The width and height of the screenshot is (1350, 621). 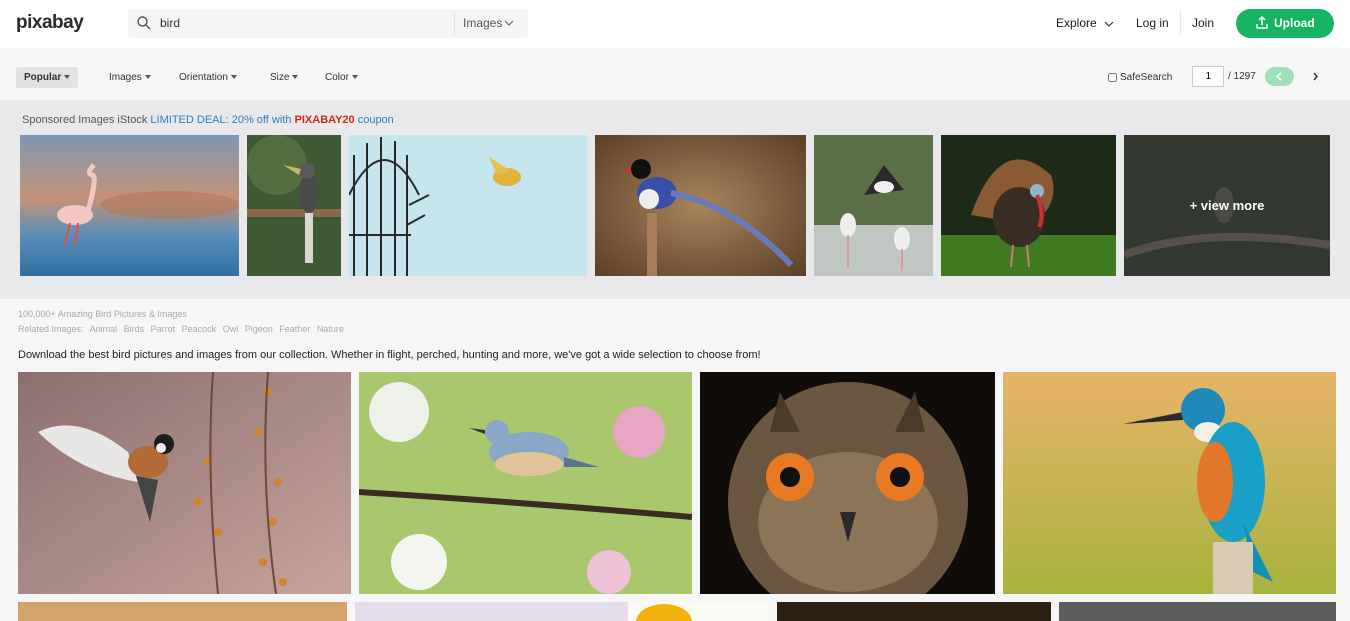 What do you see at coordinates (1180, 23) in the screenshot?
I see `nav-divider` at bounding box center [1180, 23].